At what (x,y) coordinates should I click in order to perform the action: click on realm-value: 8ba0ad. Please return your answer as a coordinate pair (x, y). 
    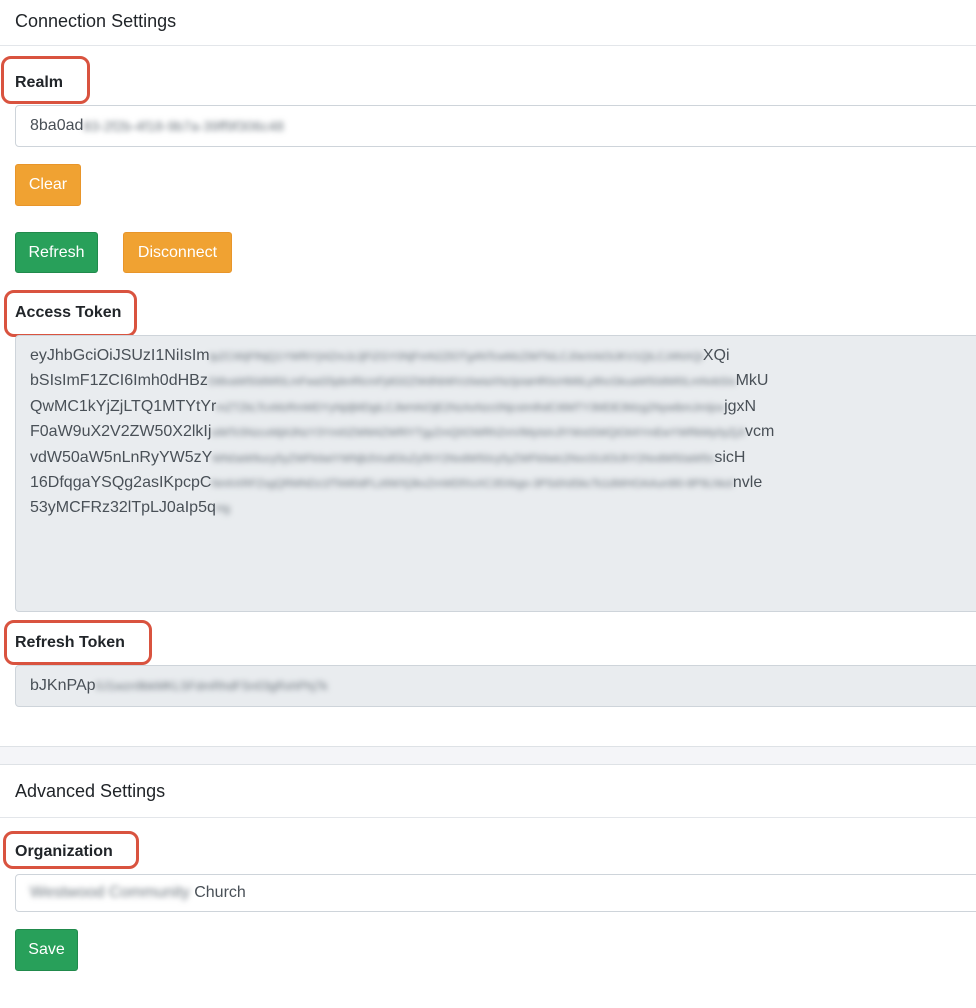
    Looking at the image, I should click on (57, 125).